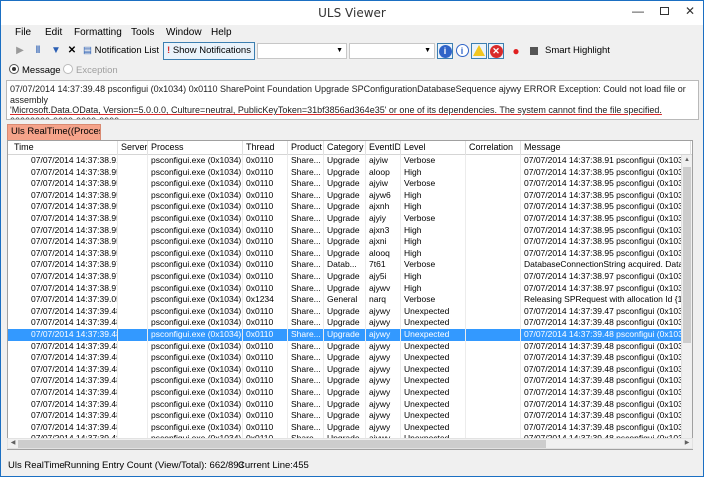  What do you see at coordinates (64, 148) in the screenshot?
I see `column-header-time: Time` at bounding box center [64, 148].